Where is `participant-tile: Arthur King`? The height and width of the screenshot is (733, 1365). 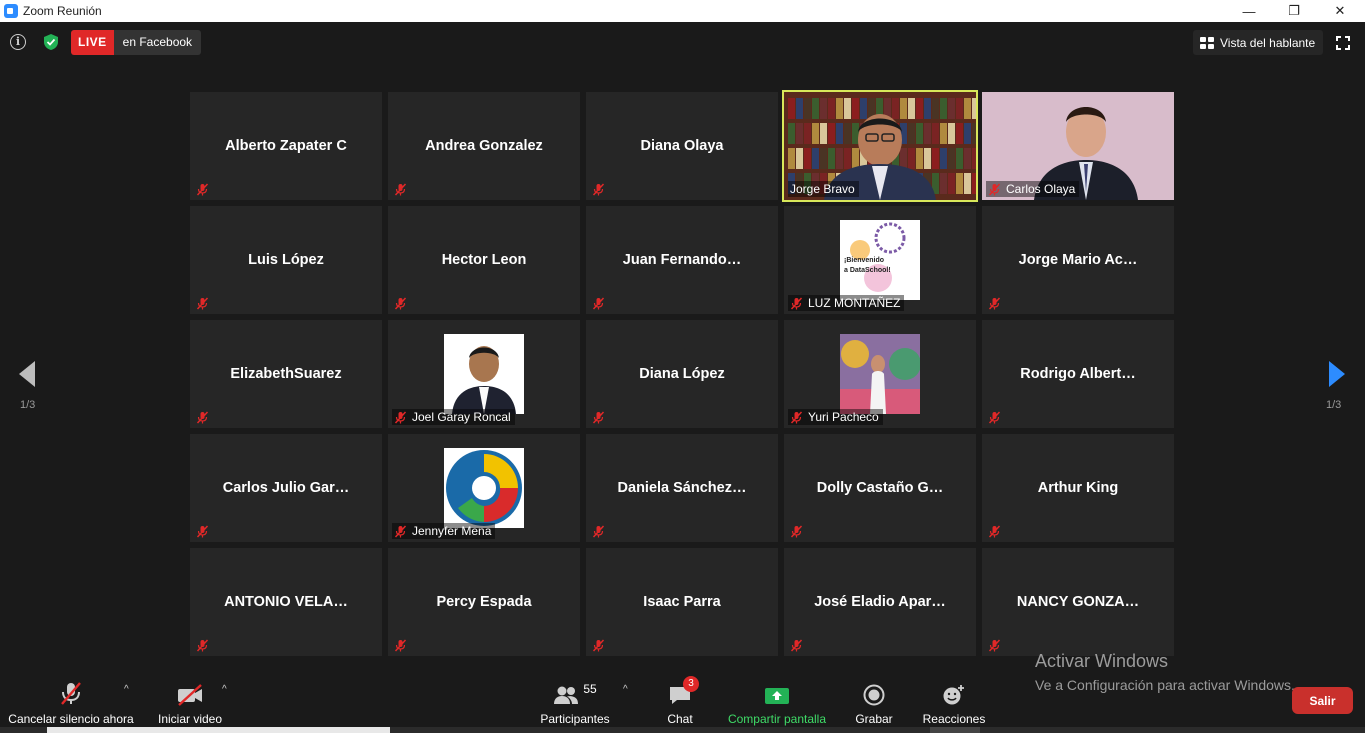 participant-tile: Arthur King is located at coordinates (1078, 488).